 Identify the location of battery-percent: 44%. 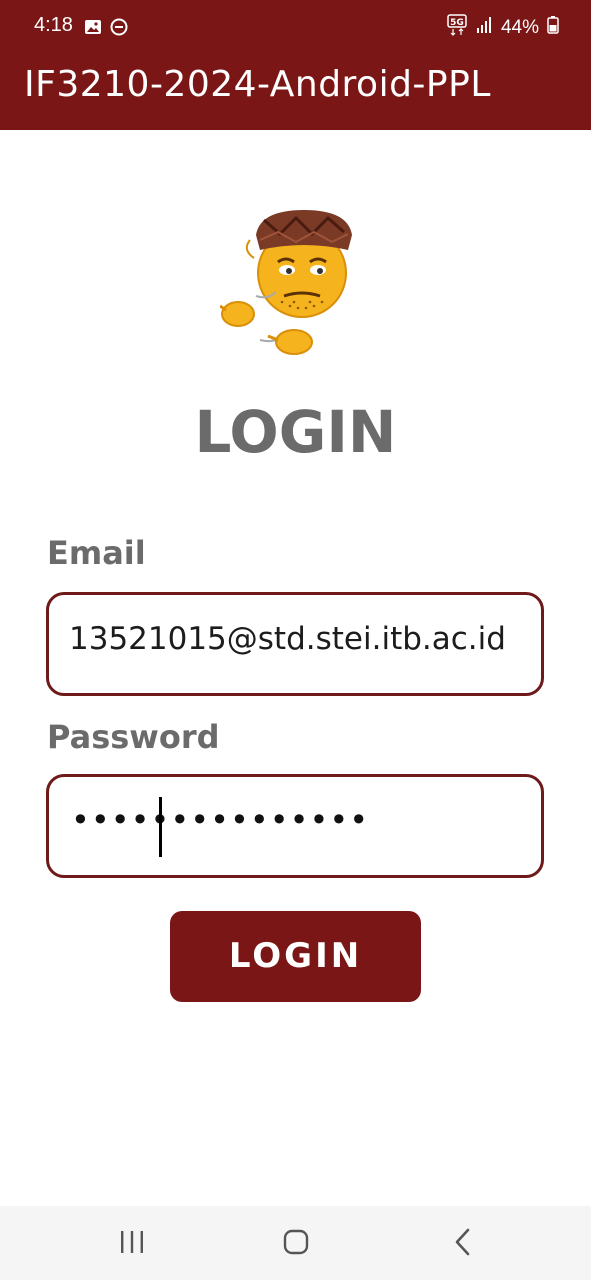
(519, 27).